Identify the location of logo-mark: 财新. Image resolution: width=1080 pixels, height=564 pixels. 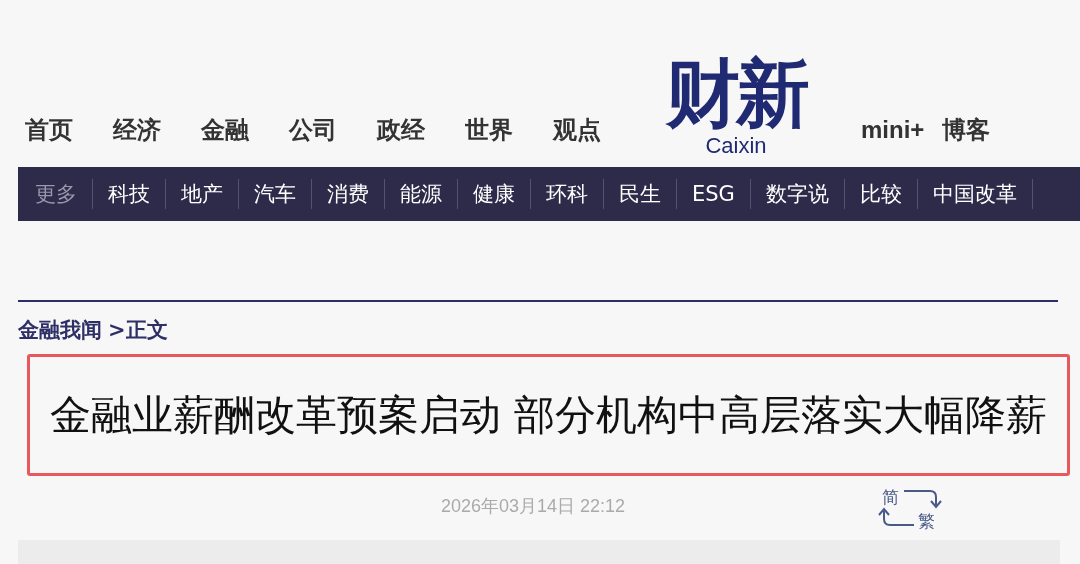
(736, 93).